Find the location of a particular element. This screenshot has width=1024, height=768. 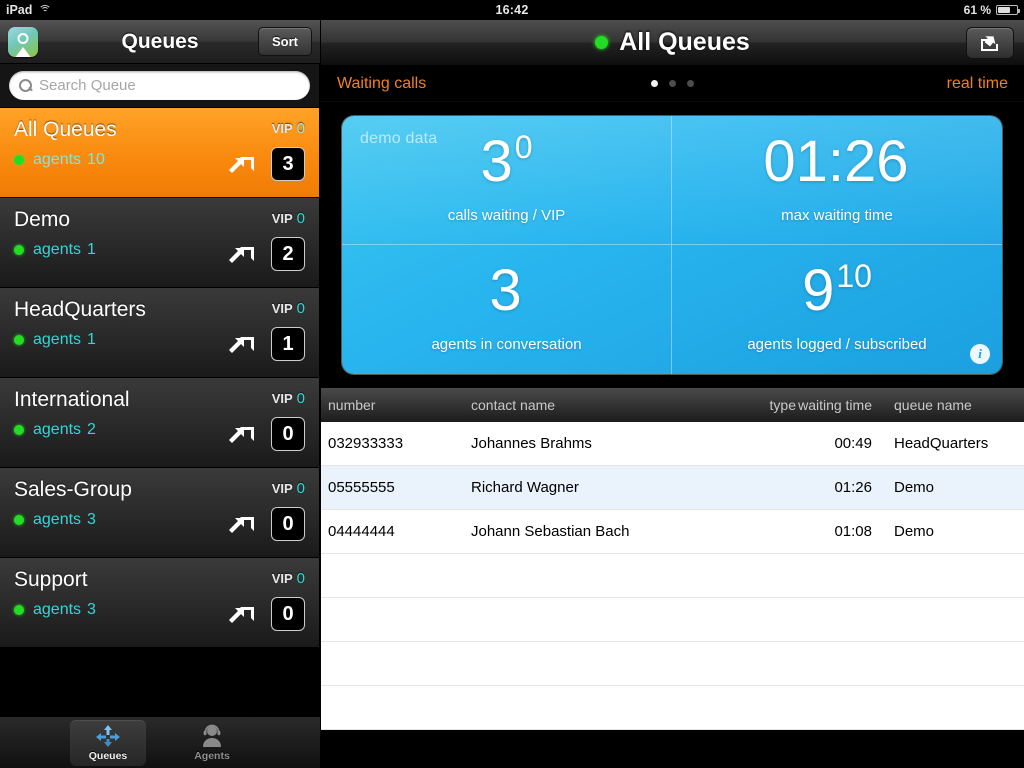

queue-row-sales-group: Sales-Group agents 3 VIP 0 0 is located at coordinates (159, 513).